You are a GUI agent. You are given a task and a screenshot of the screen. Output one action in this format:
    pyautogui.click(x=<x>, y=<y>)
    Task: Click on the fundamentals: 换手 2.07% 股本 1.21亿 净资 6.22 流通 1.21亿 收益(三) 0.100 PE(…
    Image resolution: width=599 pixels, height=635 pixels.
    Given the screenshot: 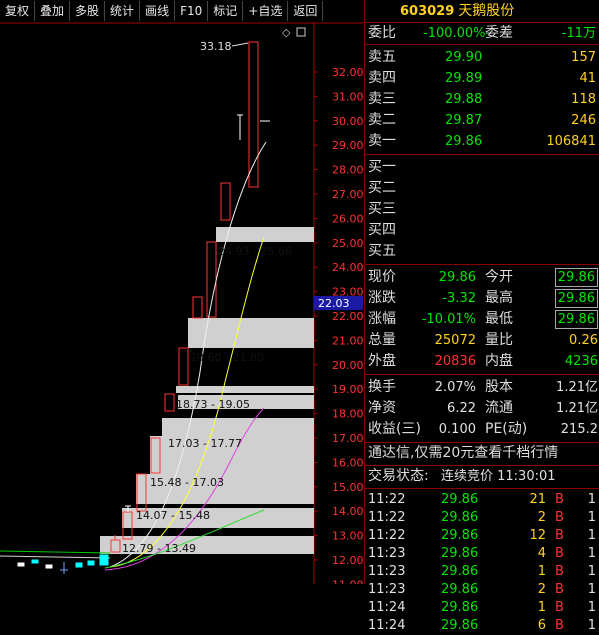 What is the action you would take?
    pyautogui.click(x=482, y=409)
    